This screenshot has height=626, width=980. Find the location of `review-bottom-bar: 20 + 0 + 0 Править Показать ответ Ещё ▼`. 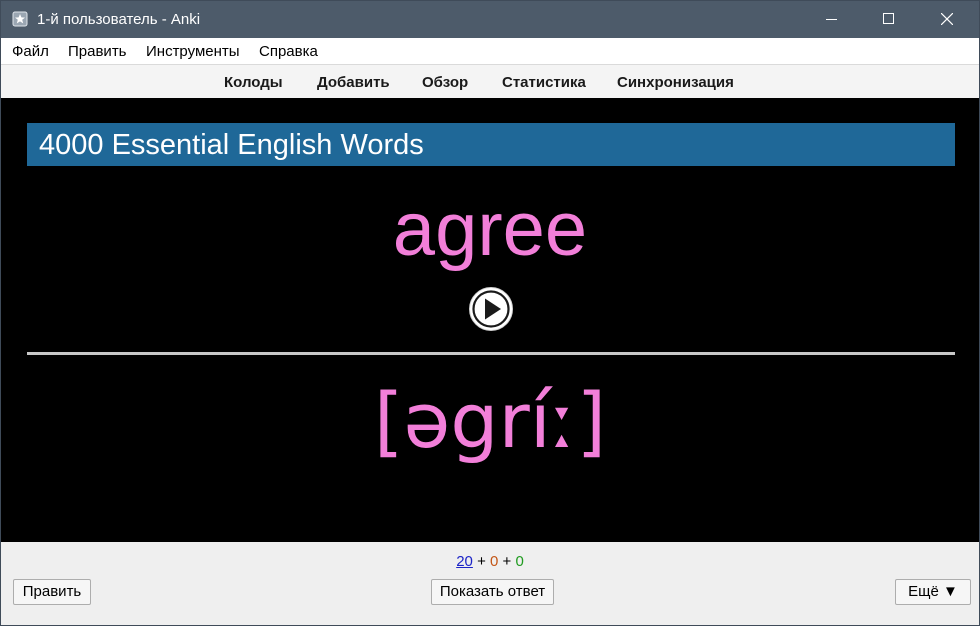

review-bottom-bar: 20 + 0 + 0 Править Показать ответ Ещё ▼ is located at coordinates (490, 583).